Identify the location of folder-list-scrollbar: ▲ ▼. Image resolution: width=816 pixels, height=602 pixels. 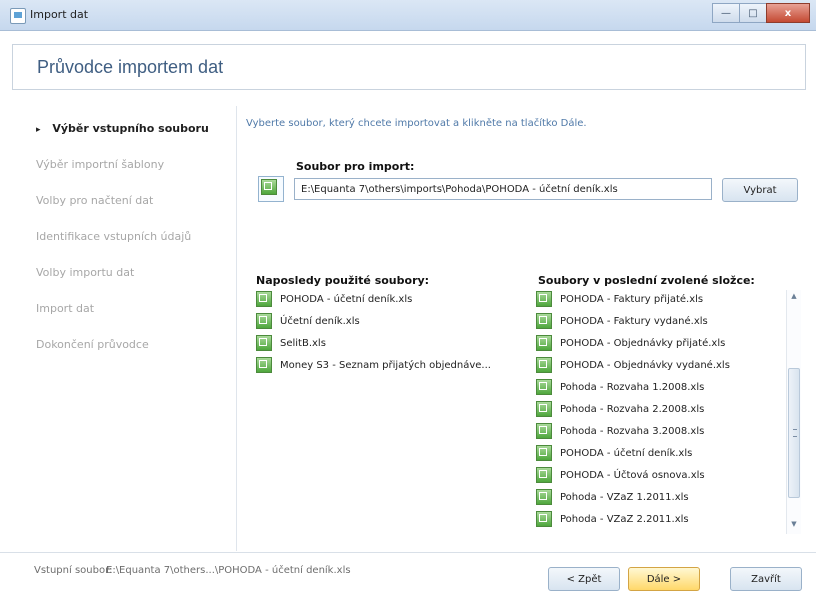
(793, 412).